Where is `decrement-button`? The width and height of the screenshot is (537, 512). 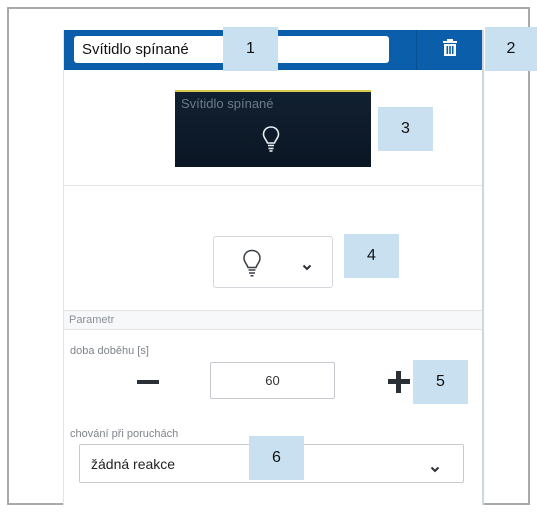 decrement-button is located at coordinates (148, 382).